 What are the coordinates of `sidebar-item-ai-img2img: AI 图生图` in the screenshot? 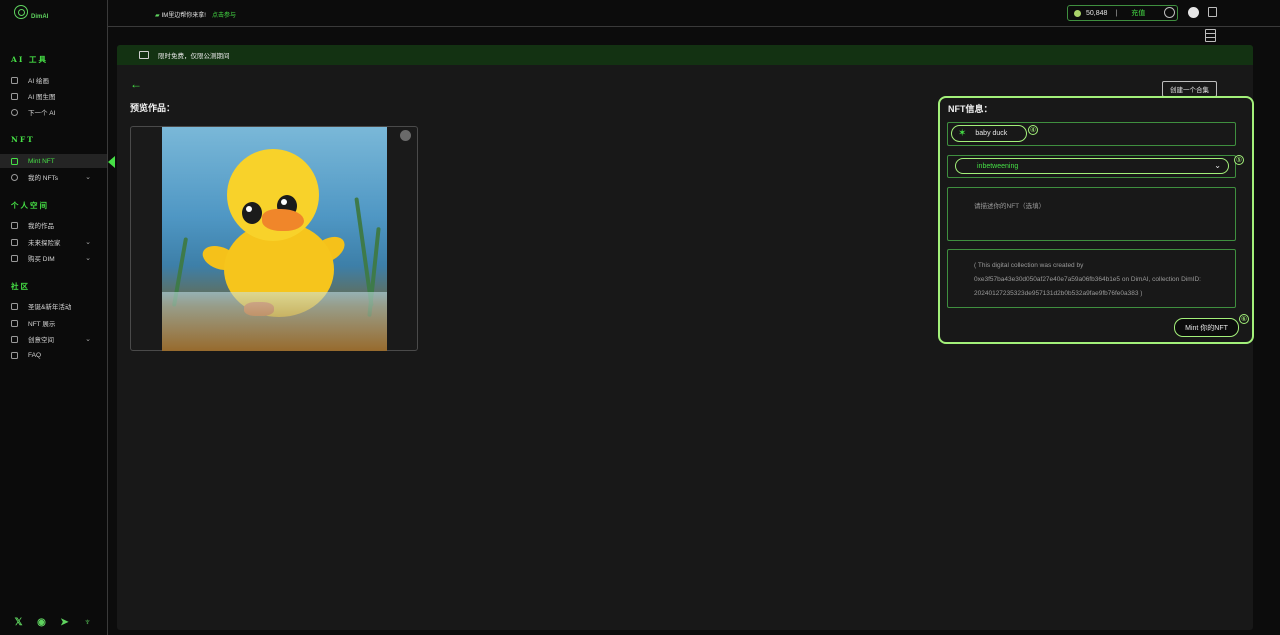 It's located at (53, 96).